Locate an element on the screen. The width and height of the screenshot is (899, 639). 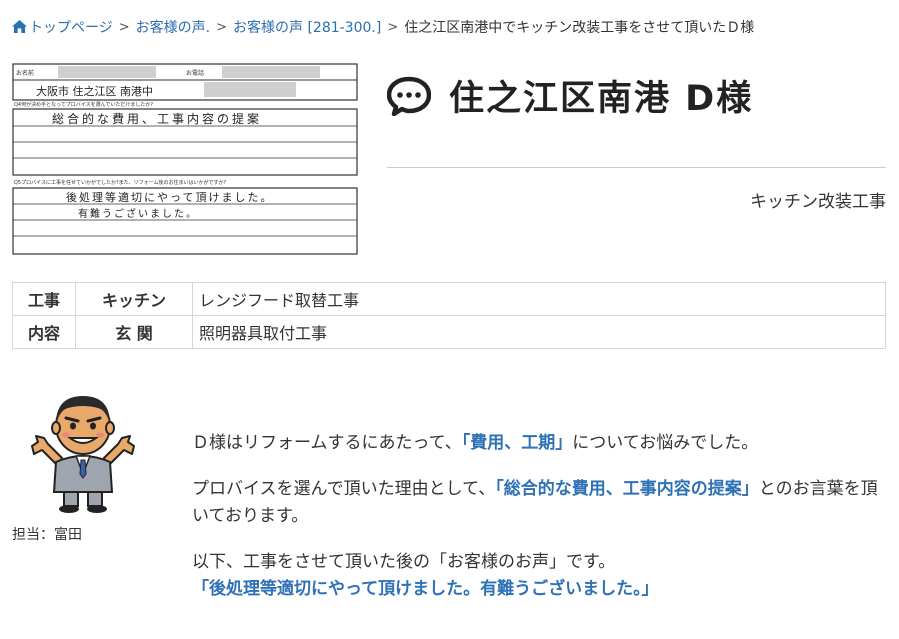
breadcrumb-voices-link: お客様の声. is located at coordinates (173, 27).